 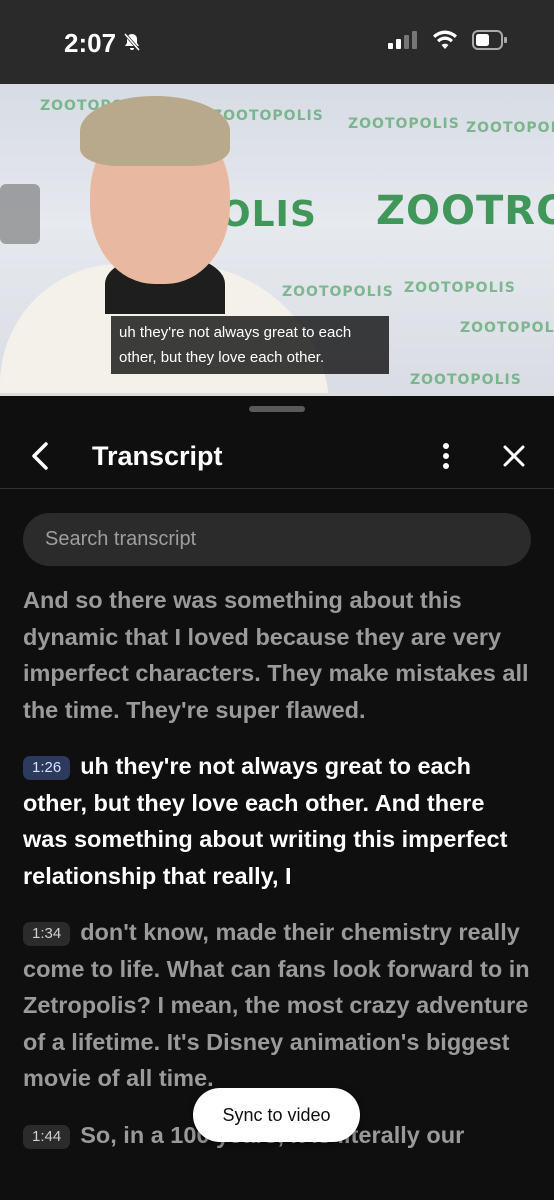 What do you see at coordinates (47, 768) in the screenshot?
I see `segment-timestamp: 1:26` at bounding box center [47, 768].